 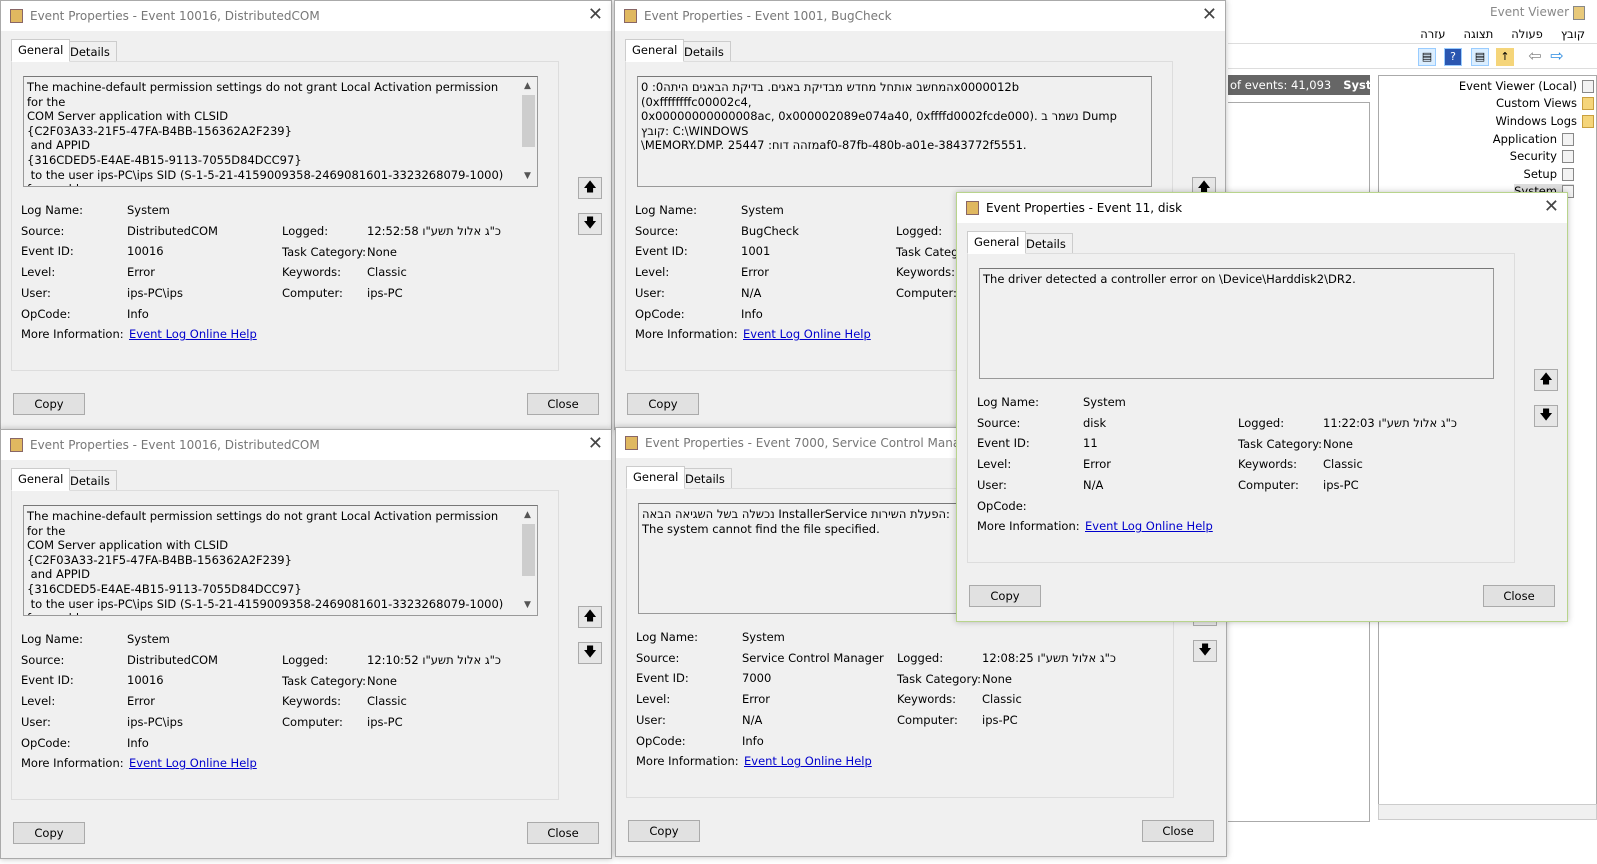 What do you see at coordinates (1427, 57) in the screenshot?
I see `show-pane-icon: ▤` at bounding box center [1427, 57].